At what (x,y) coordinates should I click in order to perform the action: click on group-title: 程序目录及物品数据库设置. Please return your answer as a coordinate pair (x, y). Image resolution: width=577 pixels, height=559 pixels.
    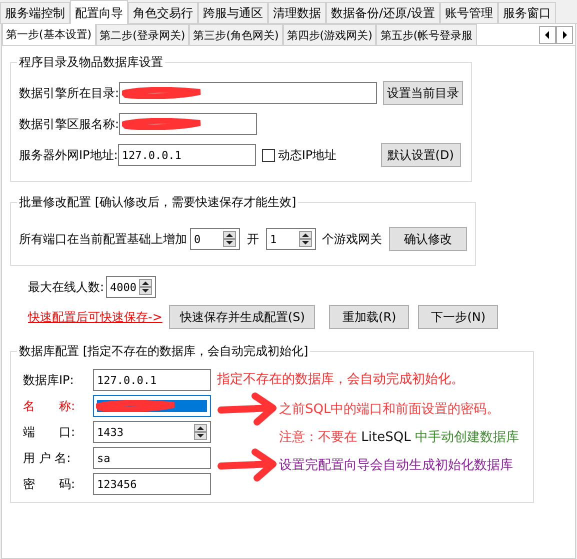
    Looking at the image, I should click on (91, 62).